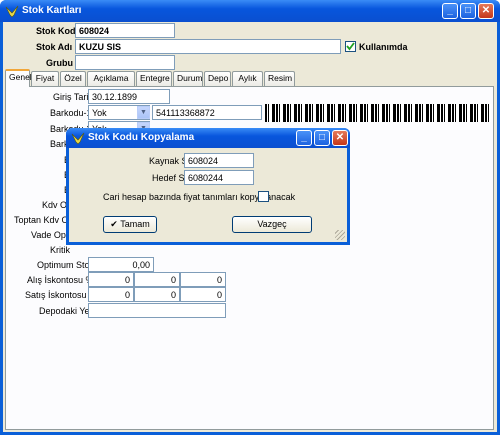  I want to click on tab-fiyat: Fiyat, so click(45, 78).